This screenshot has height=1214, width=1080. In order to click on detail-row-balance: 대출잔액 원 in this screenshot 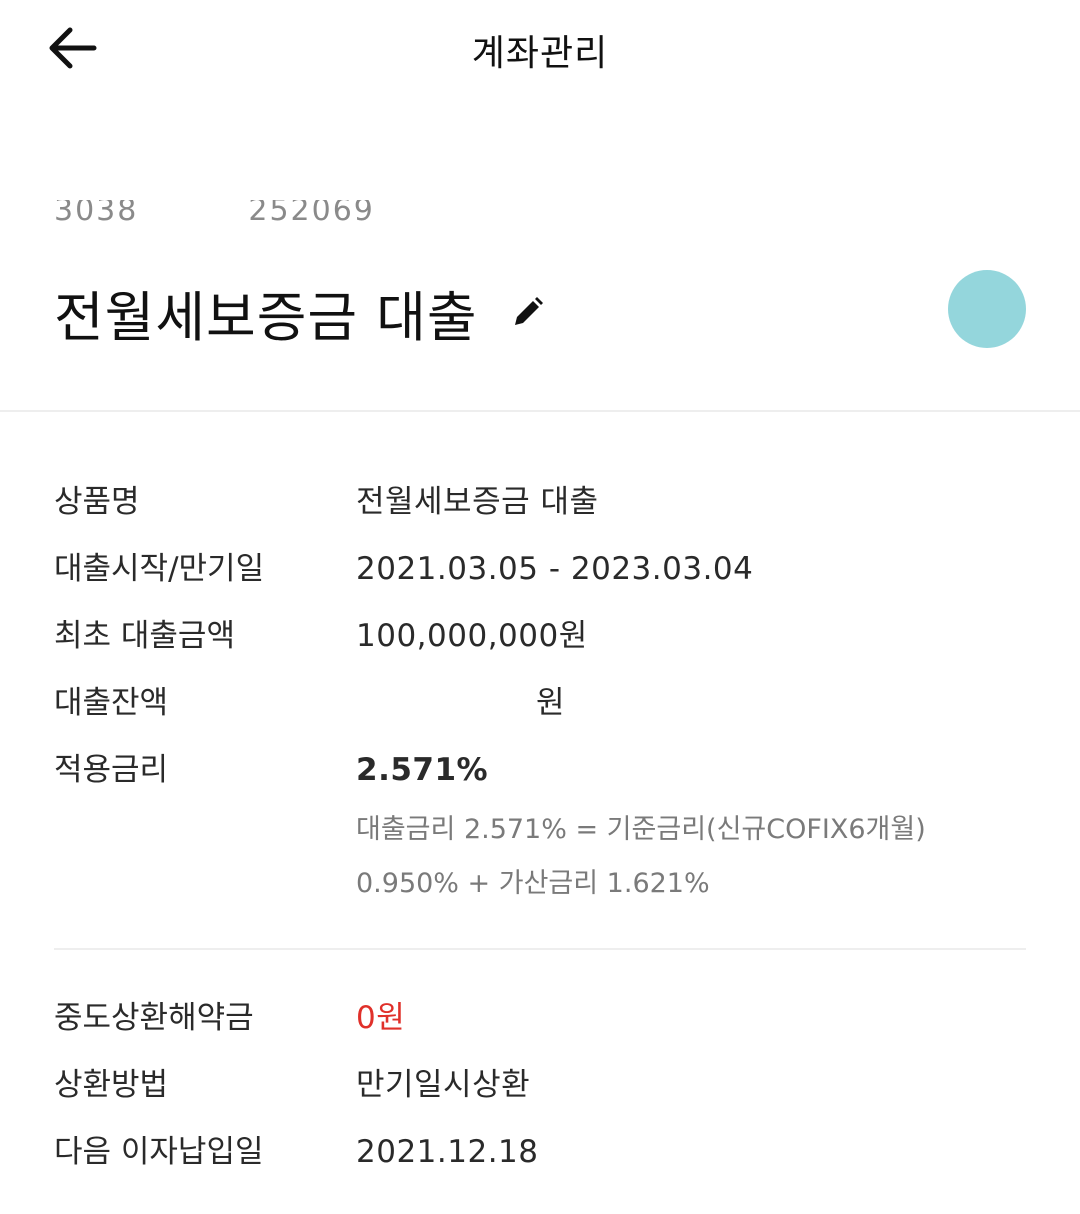, I will do `click(540, 712)`.